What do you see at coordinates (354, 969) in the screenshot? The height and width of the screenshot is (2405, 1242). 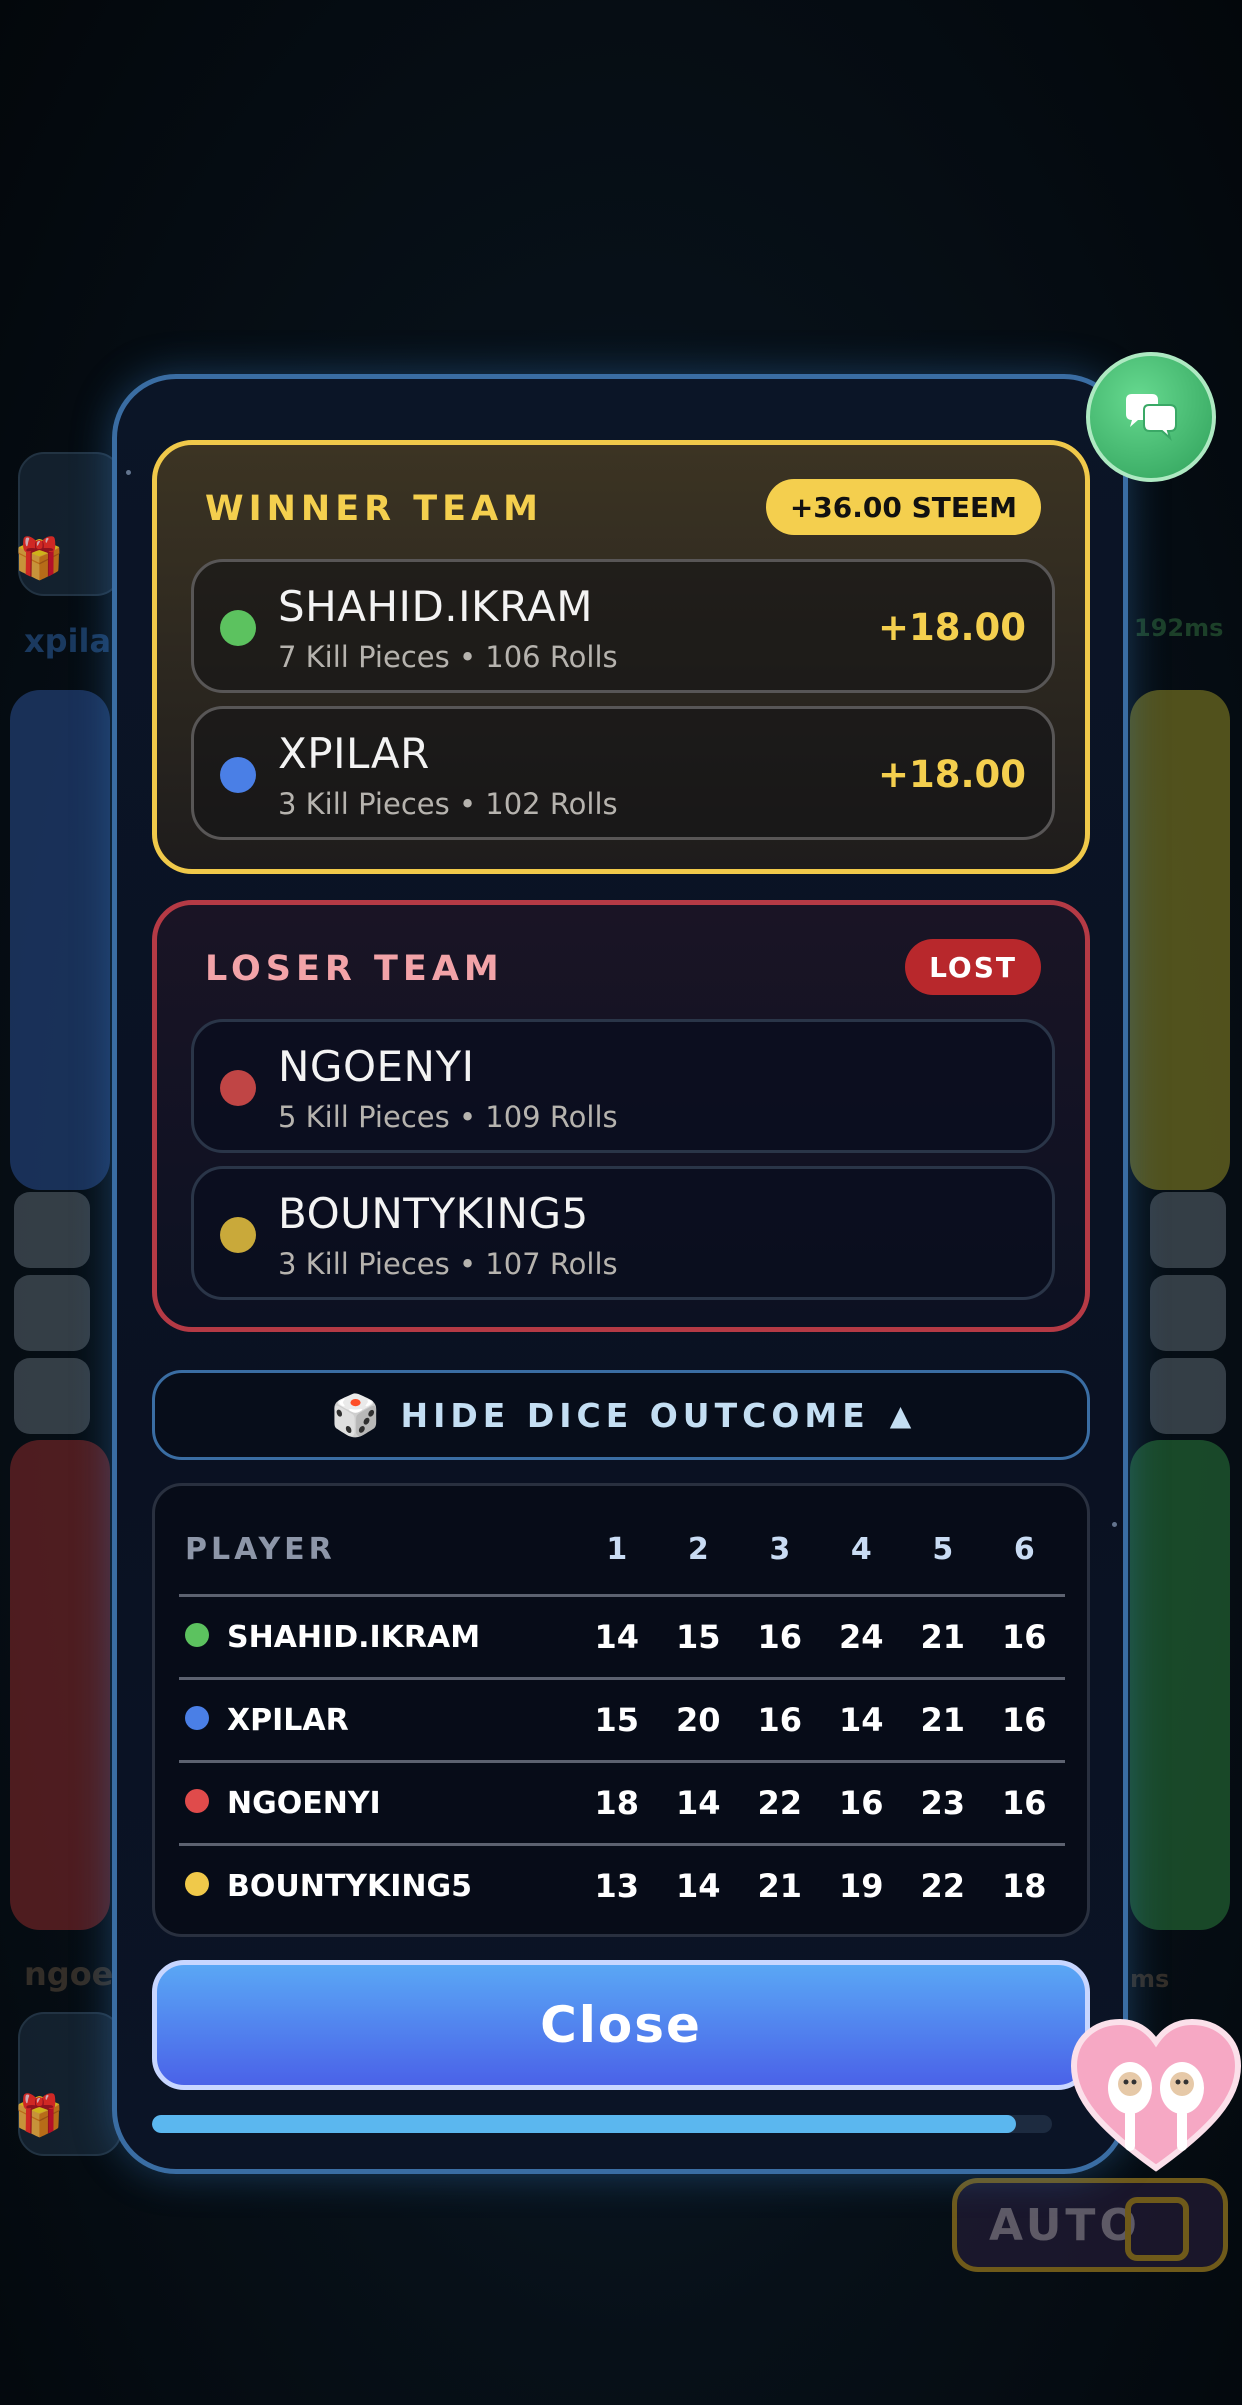 I see `loser-team-title: LOSER TEAM` at bounding box center [354, 969].